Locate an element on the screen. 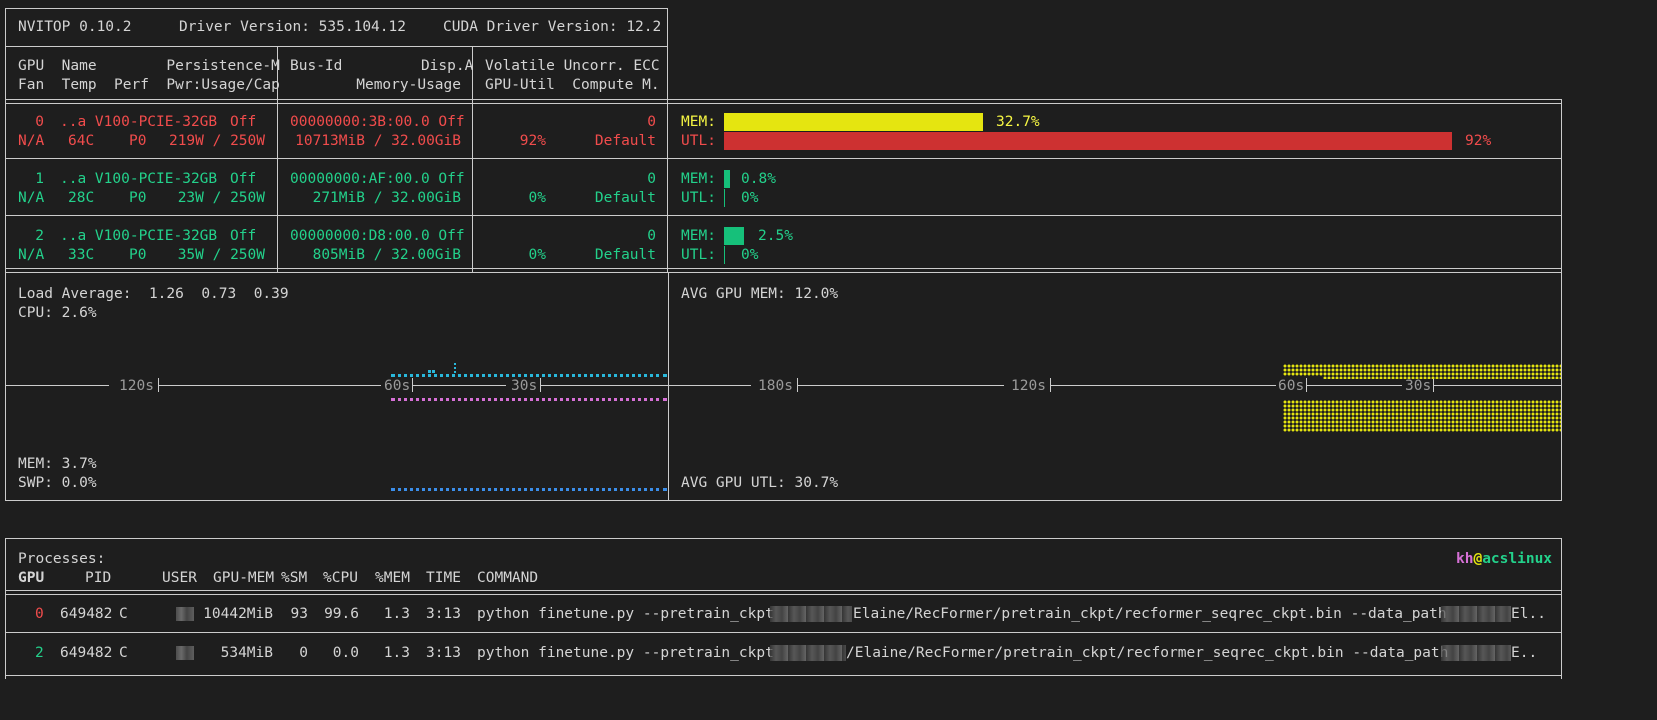 The width and height of the screenshot is (1657, 720). gpu-power: 219W / 250W is located at coordinates (216, 141).